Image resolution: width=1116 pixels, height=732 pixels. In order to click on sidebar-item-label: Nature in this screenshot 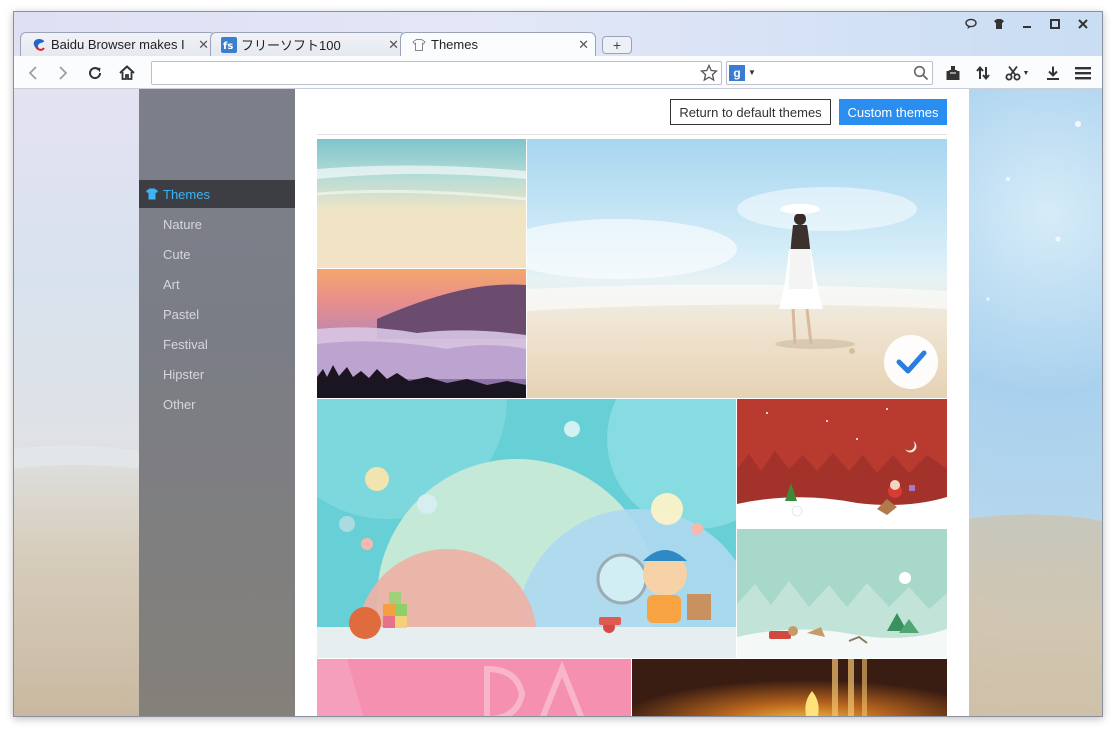, I will do `click(183, 224)`.